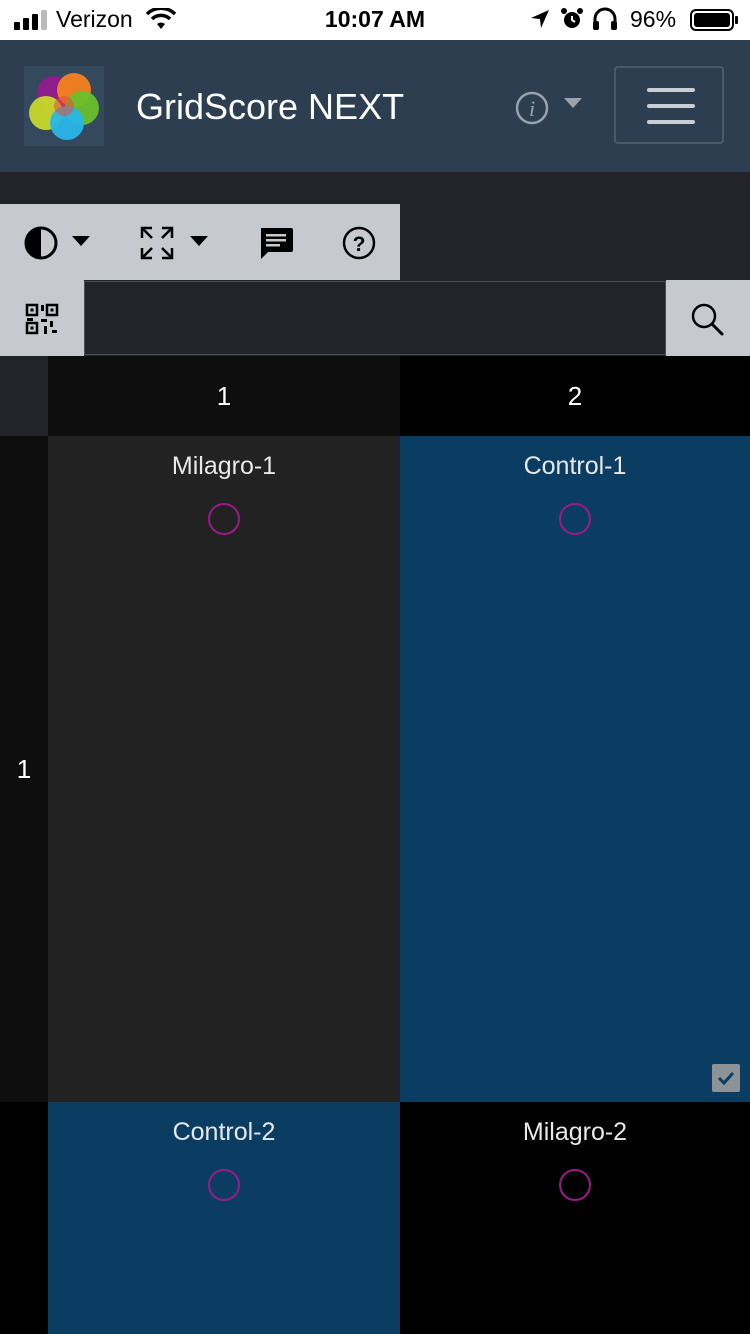 This screenshot has width=750, height=1334. Describe the element at coordinates (653, 19) in the screenshot. I see `battery-percent: 96%` at that location.